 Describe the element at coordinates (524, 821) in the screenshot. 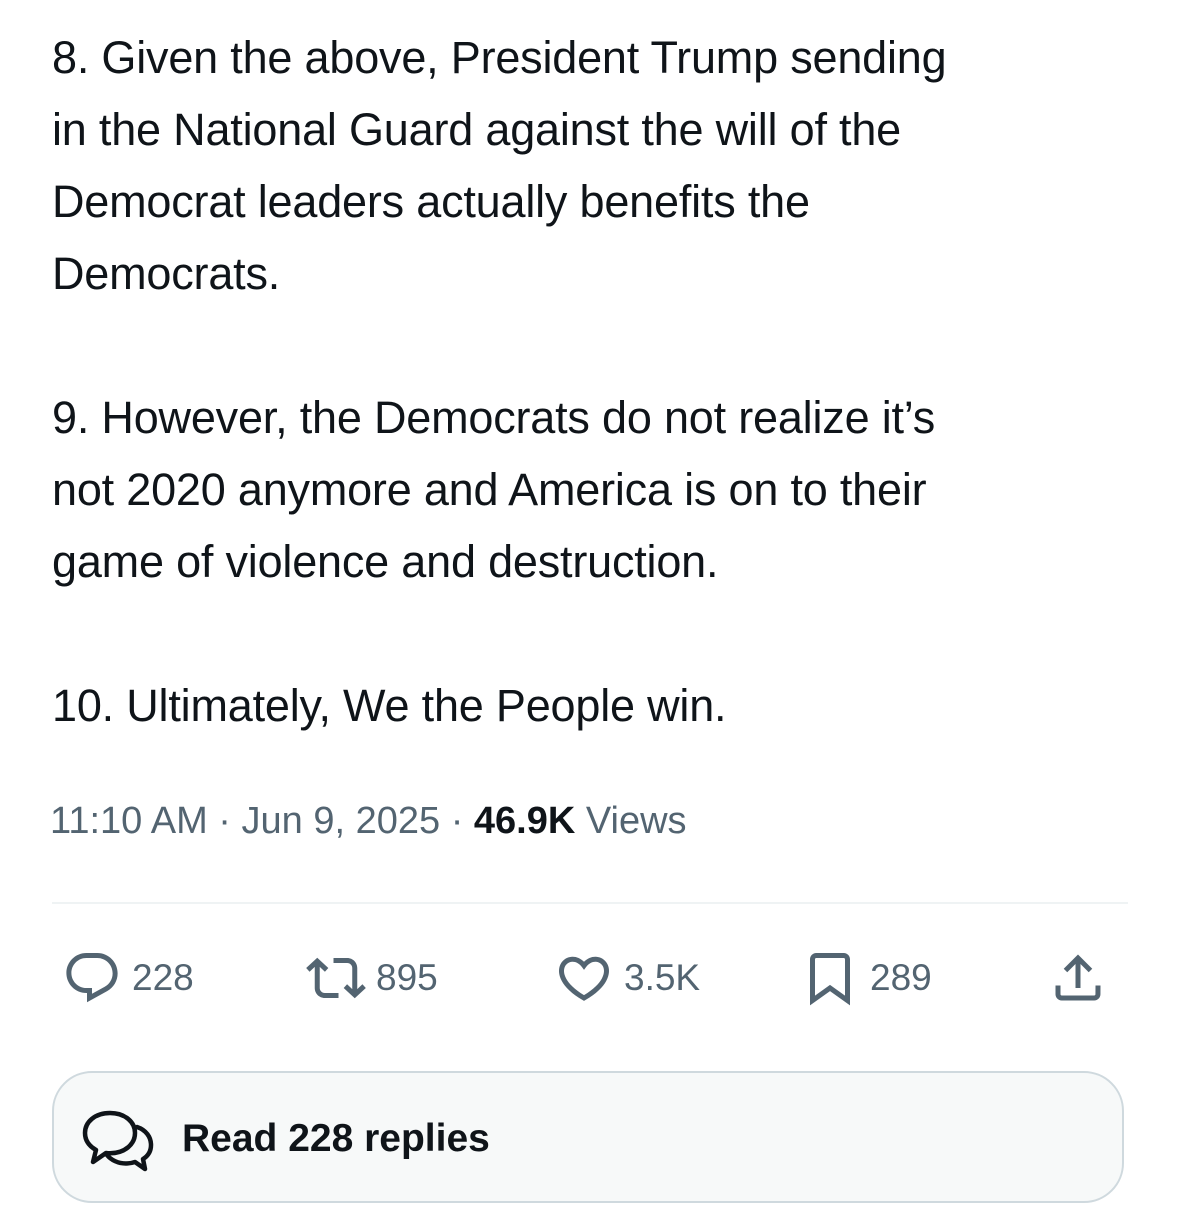

I see `views-count: 46.9K` at that location.